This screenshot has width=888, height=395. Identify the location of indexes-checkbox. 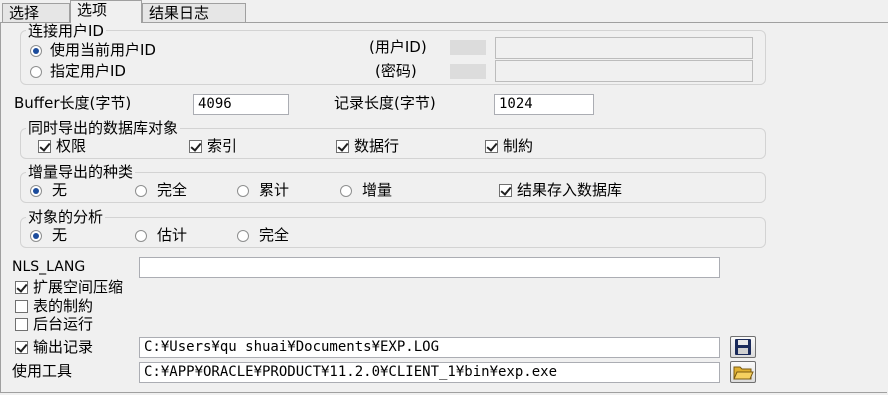
(195, 146).